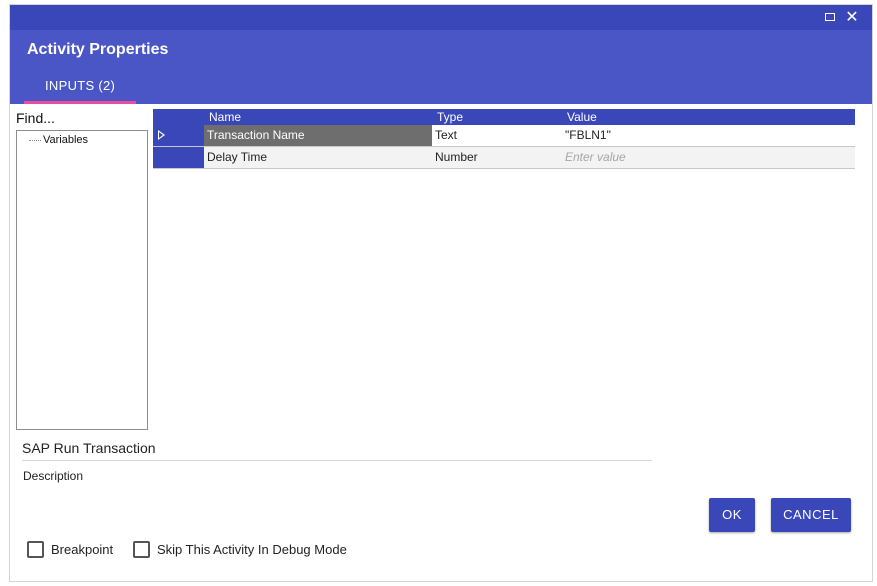 Image resolution: width=877 pixels, height=586 pixels. What do you see at coordinates (450, 117) in the screenshot?
I see `column-header-type: Type` at bounding box center [450, 117].